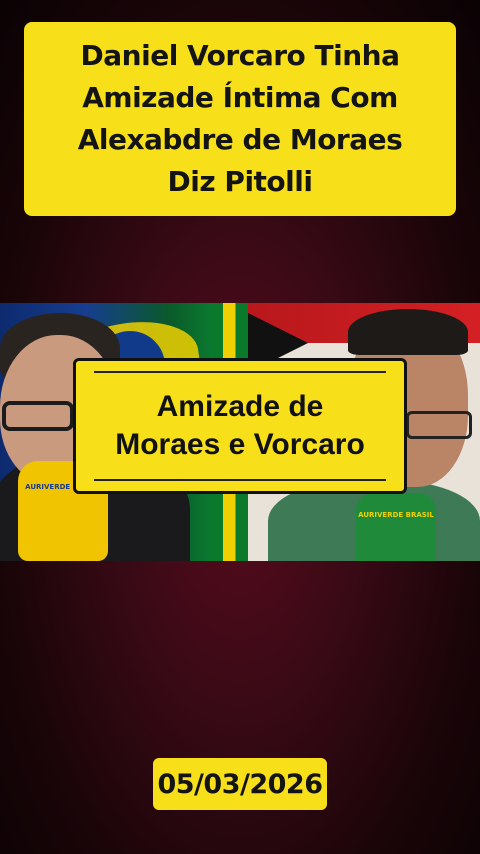 Image resolution: width=480 pixels, height=854 pixels. I want to click on caption-top-rule, so click(240, 372).